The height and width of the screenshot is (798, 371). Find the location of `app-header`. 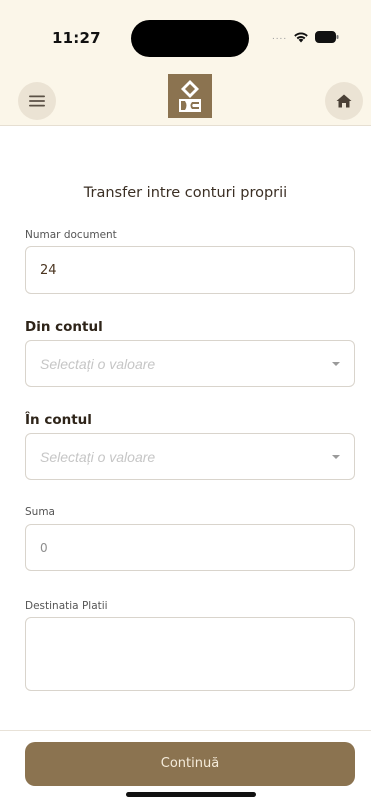

app-header is located at coordinates (185, 96).